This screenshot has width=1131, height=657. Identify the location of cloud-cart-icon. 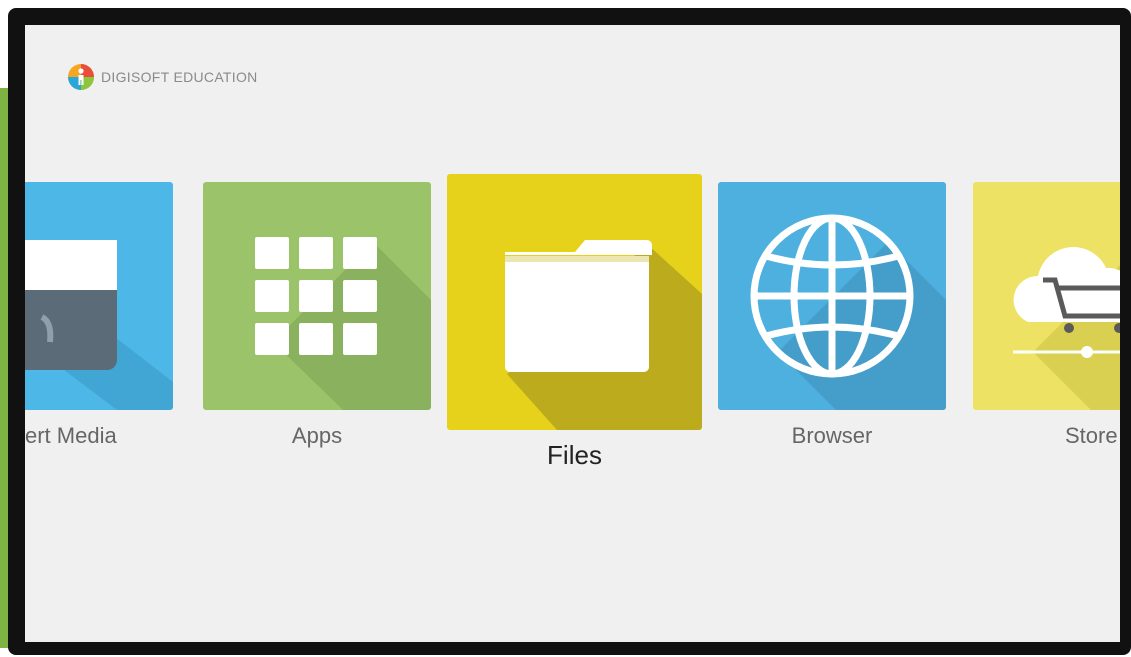
(1066, 328).